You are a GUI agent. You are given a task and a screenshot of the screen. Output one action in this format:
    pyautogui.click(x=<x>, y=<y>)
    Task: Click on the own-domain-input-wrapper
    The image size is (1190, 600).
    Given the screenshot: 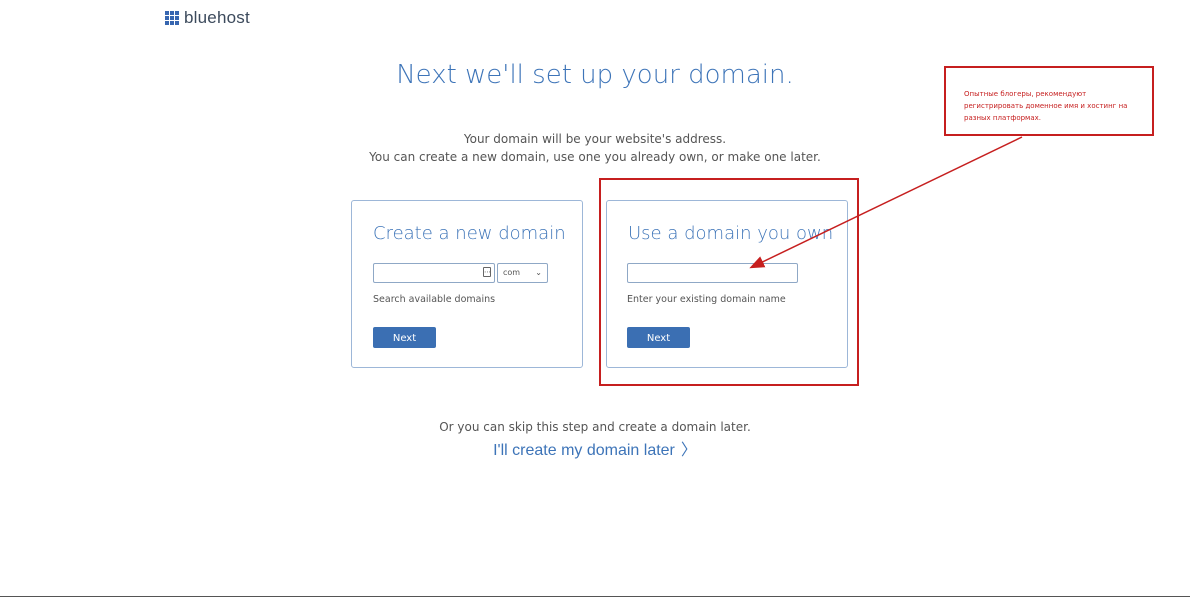 What is the action you would take?
    pyautogui.click(x=712, y=274)
    